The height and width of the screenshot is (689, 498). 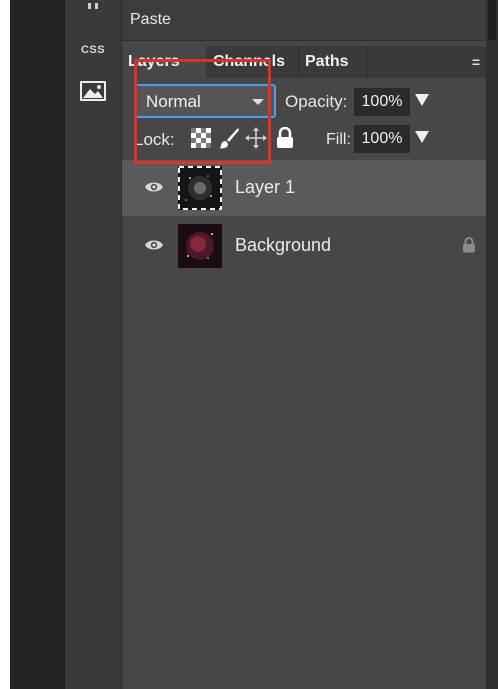 What do you see at coordinates (205, 101) in the screenshot?
I see `blend-mode-select: Normal` at bounding box center [205, 101].